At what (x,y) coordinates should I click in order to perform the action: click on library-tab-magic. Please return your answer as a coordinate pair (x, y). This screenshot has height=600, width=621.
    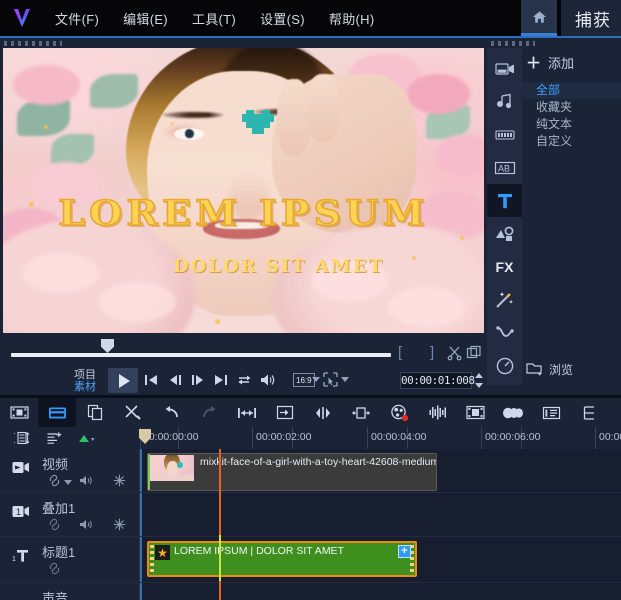
    Looking at the image, I should click on (504, 299).